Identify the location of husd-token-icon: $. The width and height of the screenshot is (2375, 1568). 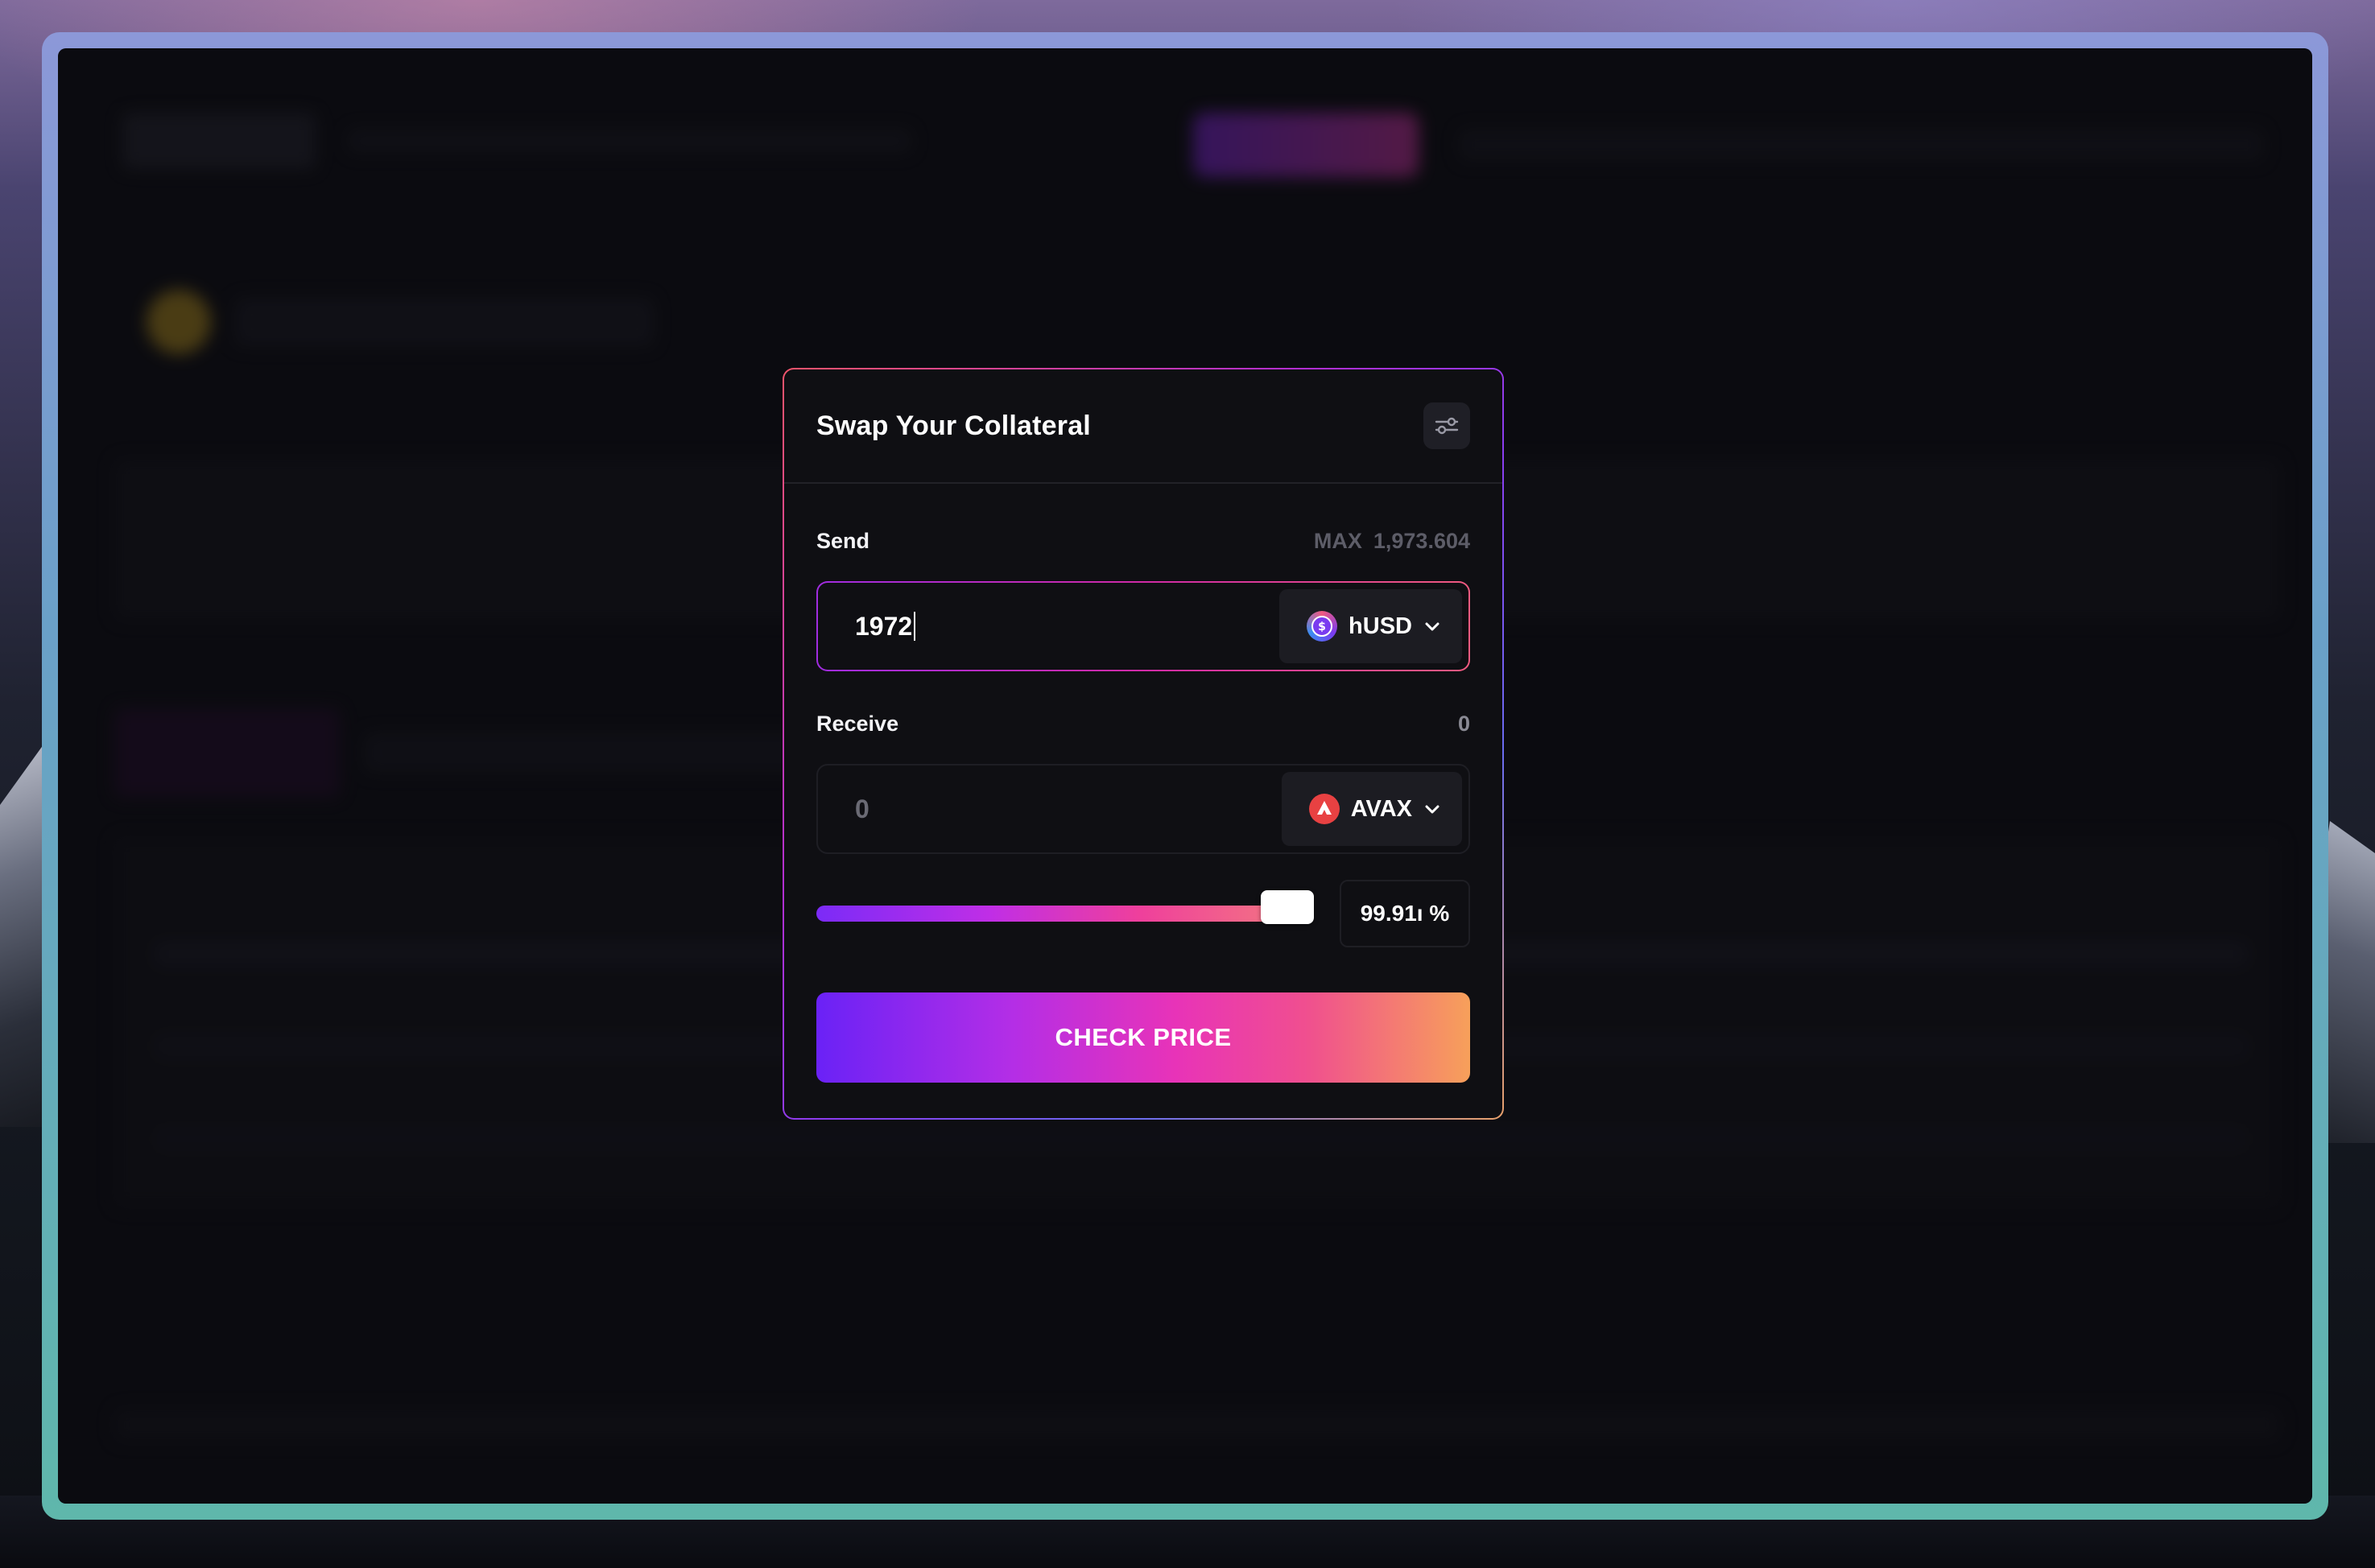
(1322, 626).